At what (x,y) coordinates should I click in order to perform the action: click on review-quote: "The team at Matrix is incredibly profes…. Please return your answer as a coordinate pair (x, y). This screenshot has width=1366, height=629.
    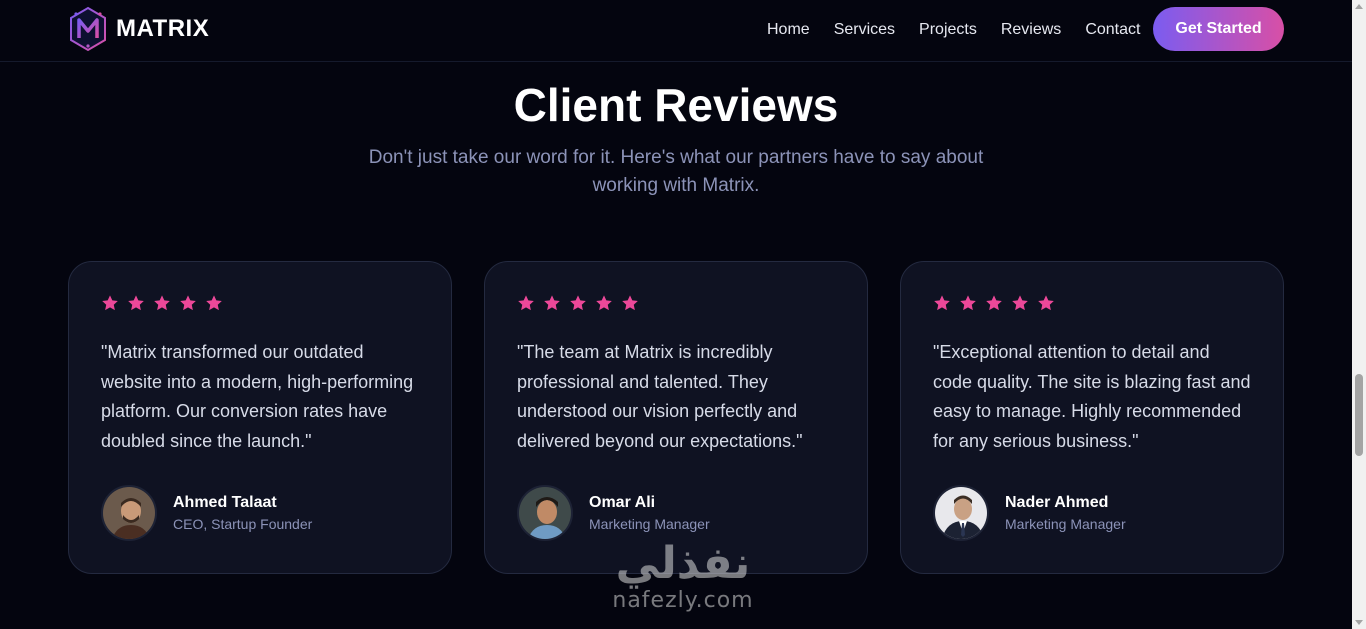
    Looking at the image, I should click on (660, 396).